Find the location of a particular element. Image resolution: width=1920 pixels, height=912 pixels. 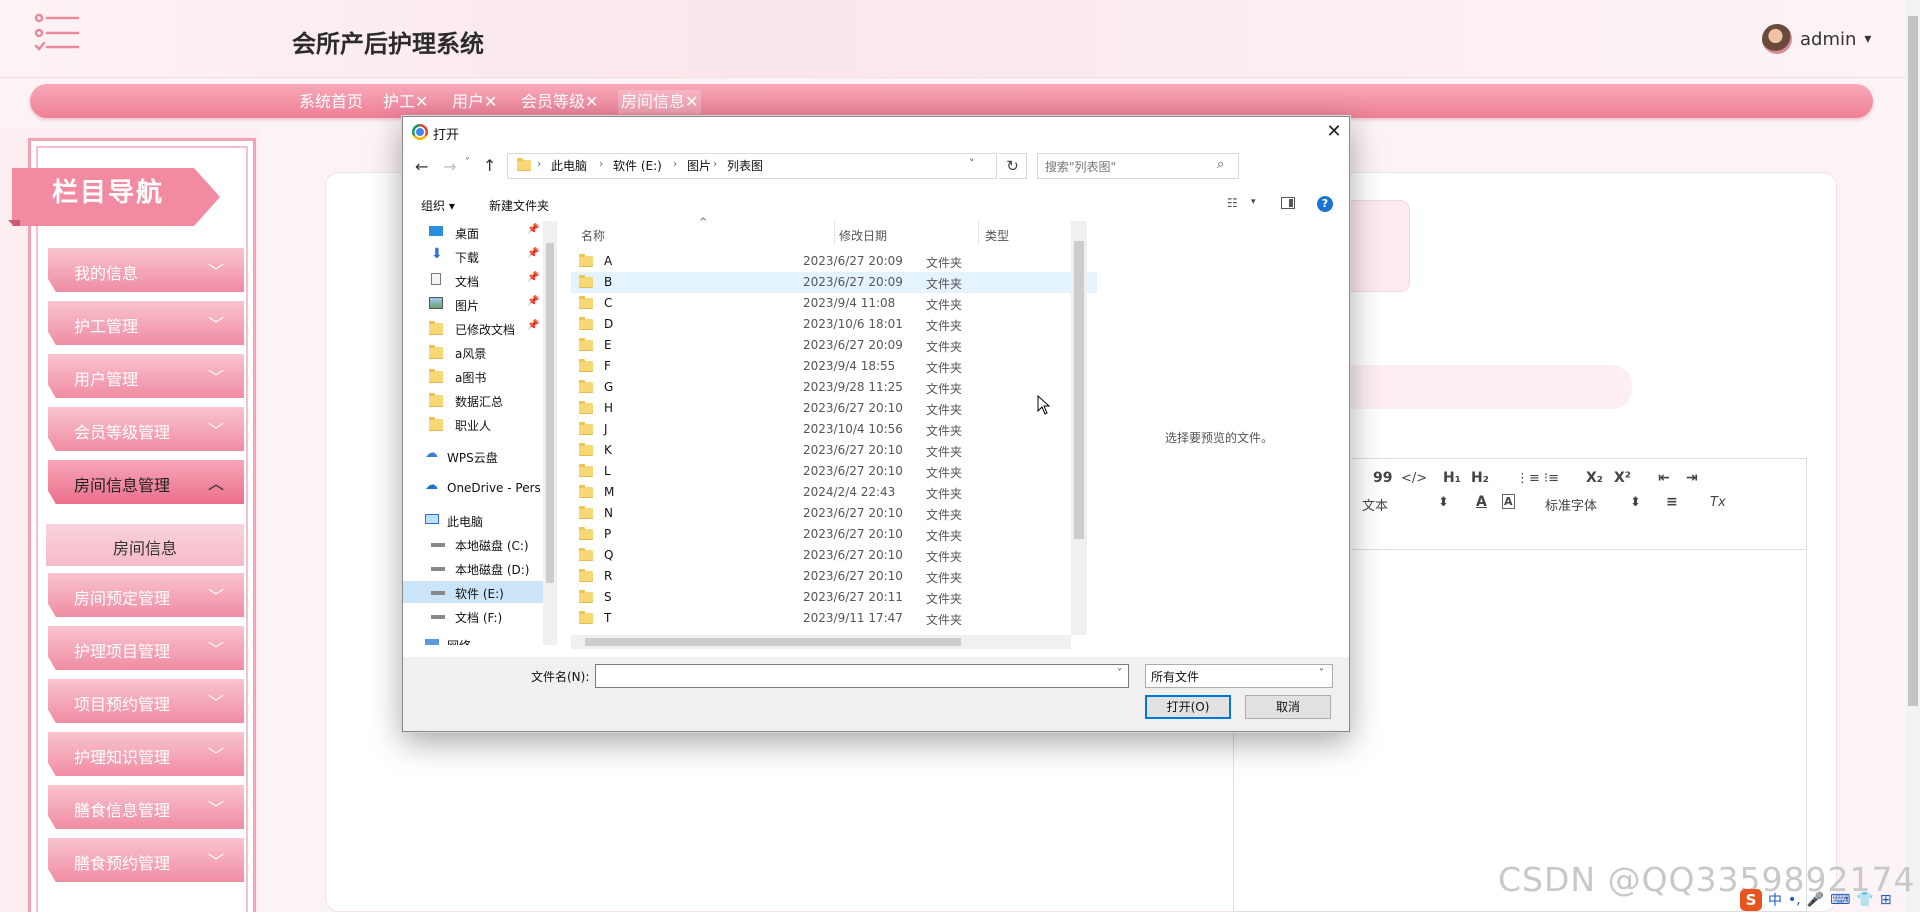

subscript-button: X₂ is located at coordinates (1594, 478).